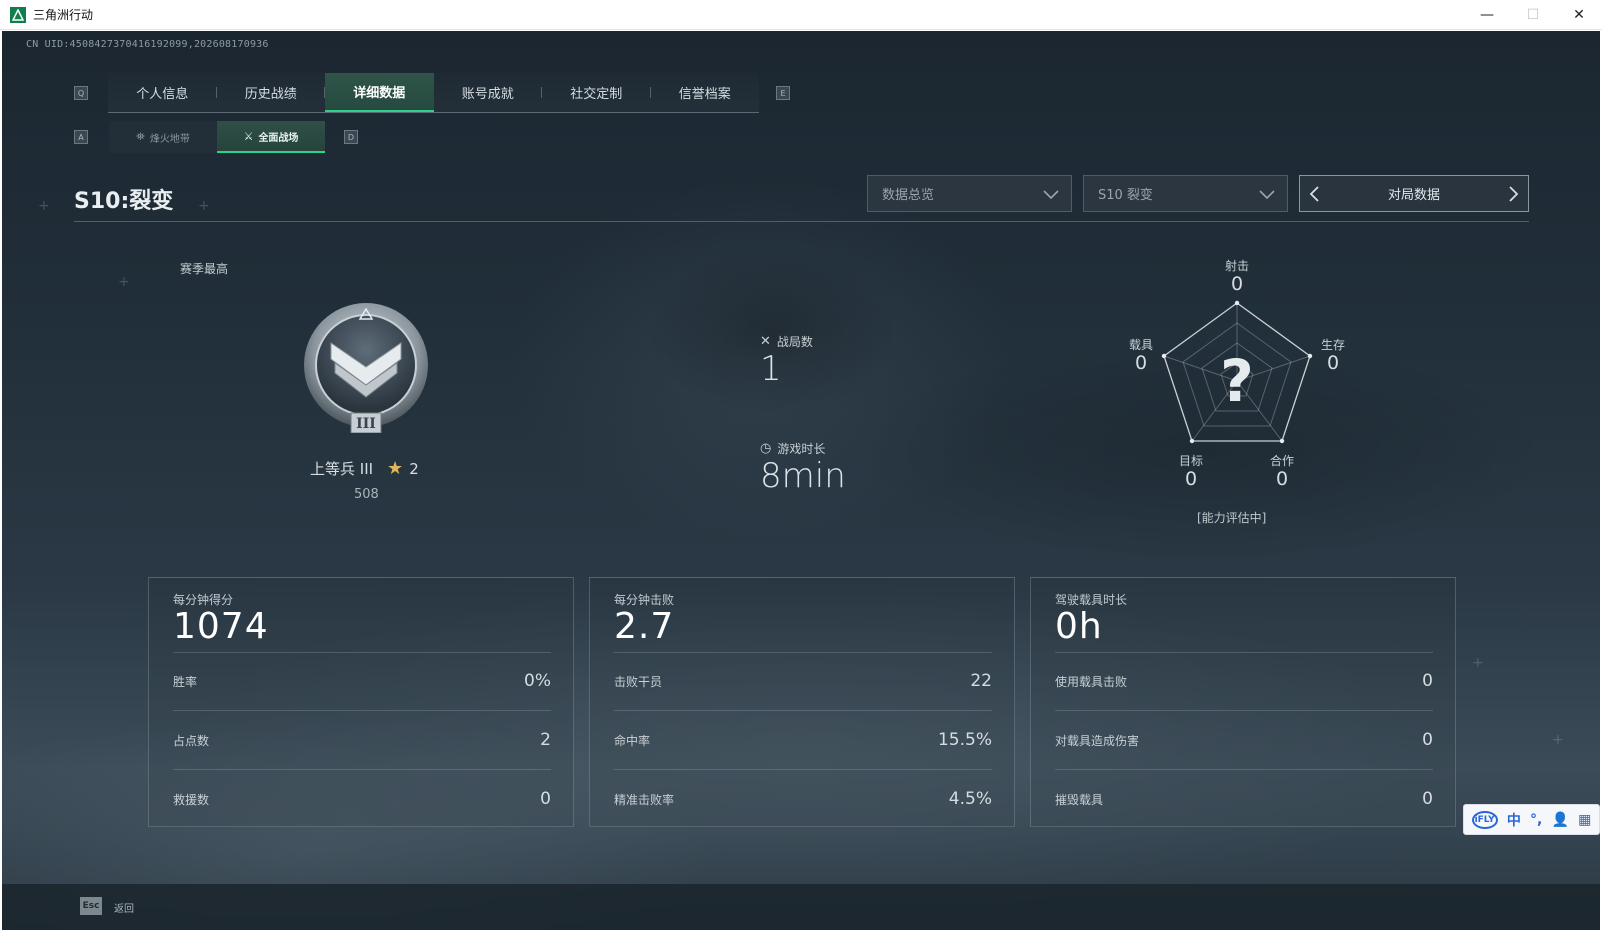  Describe the element at coordinates (91, 906) in the screenshot. I see `esc-key-hint: Esc` at that location.